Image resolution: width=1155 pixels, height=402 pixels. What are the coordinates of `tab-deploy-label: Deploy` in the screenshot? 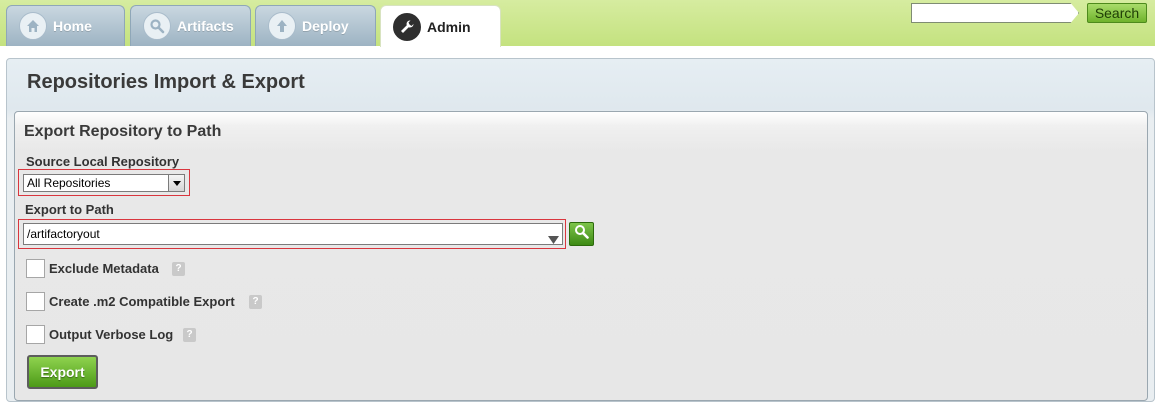 It's located at (325, 26).